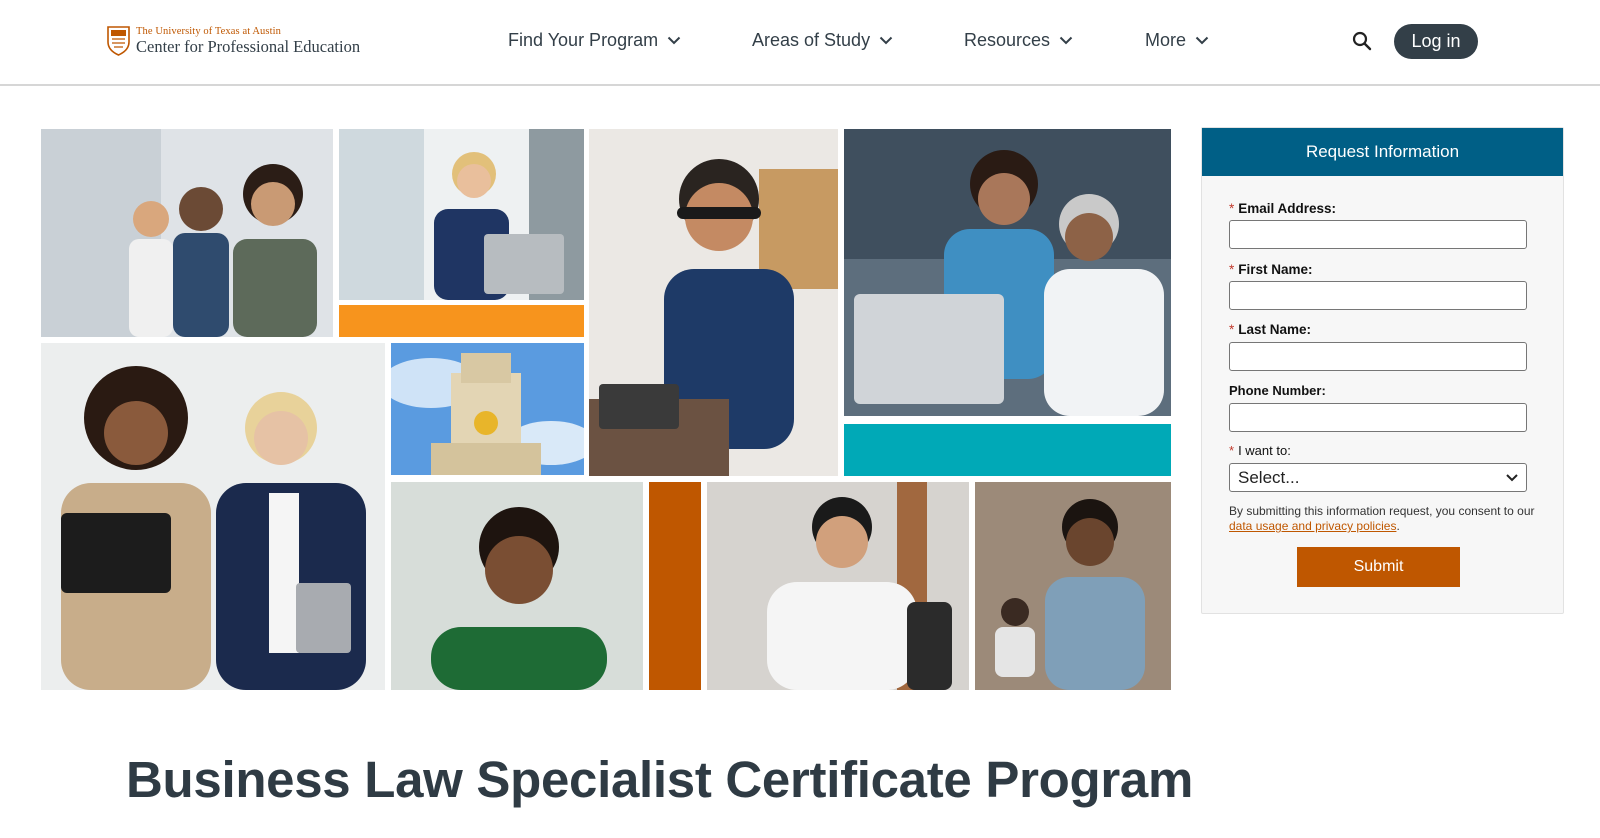 The image size is (1600, 838). I want to click on photo-office-group, so click(187, 233).